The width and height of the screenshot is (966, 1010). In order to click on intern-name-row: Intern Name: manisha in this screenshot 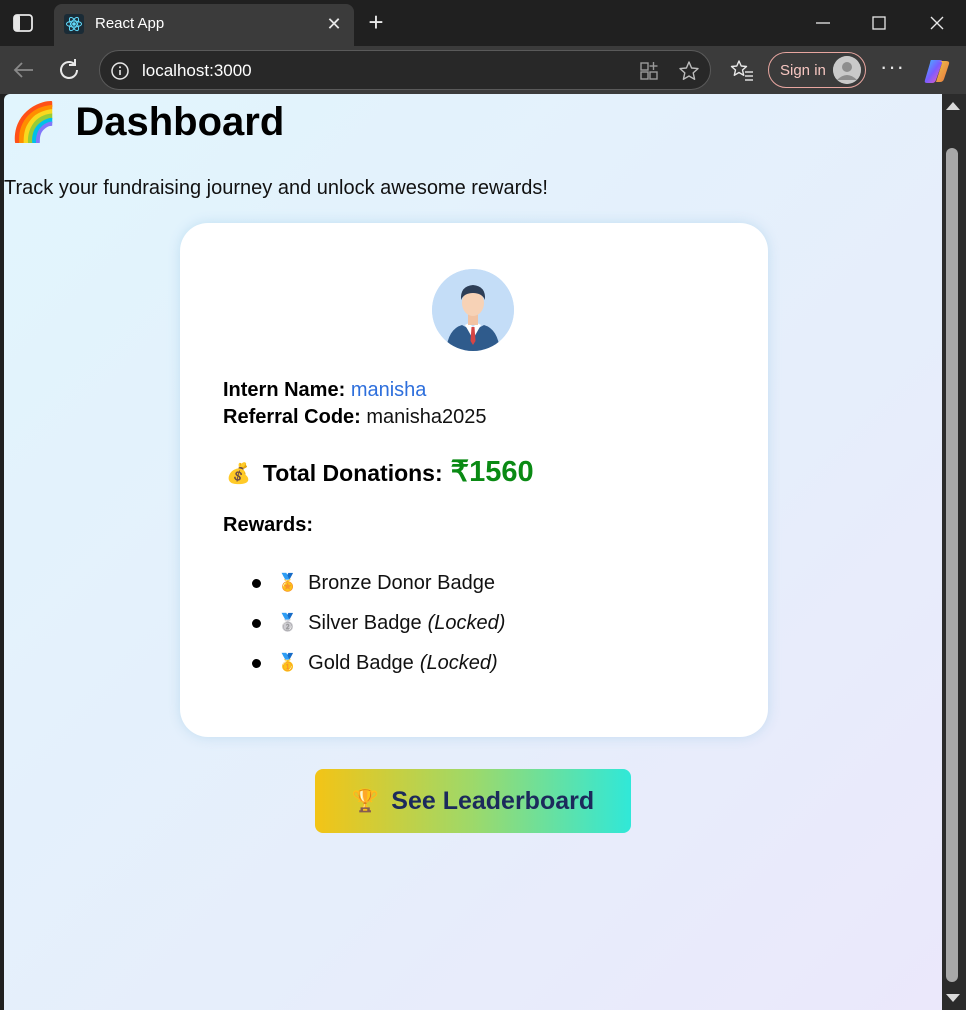, I will do `click(324, 390)`.